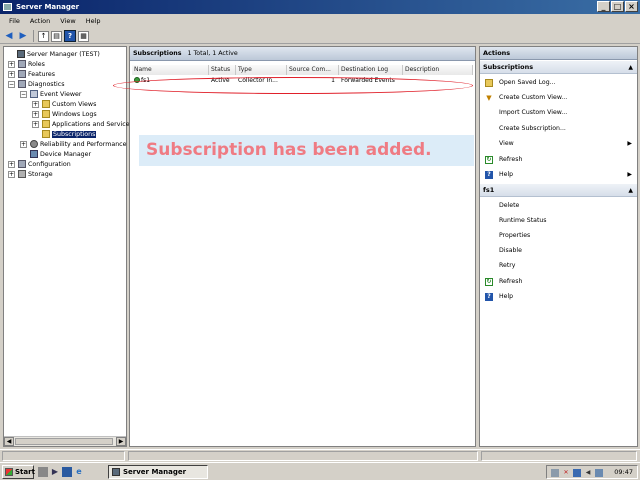  What do you see at coordinates (9, 36) in the screenshot?
I see `back-arrow-icon: ◀` at bounding box center [9, 36].